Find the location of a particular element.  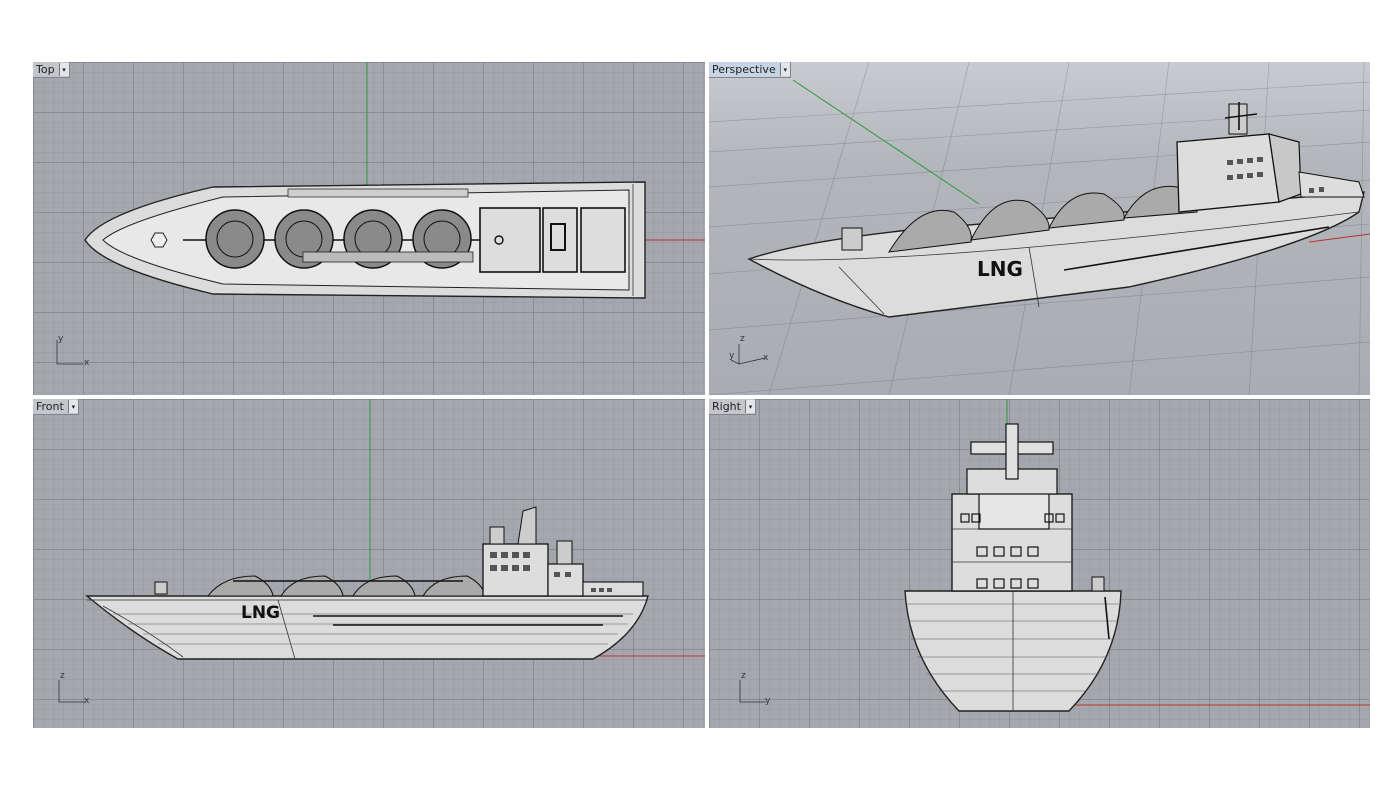

axis-gizmo-top is located at coordinates (69, 352).